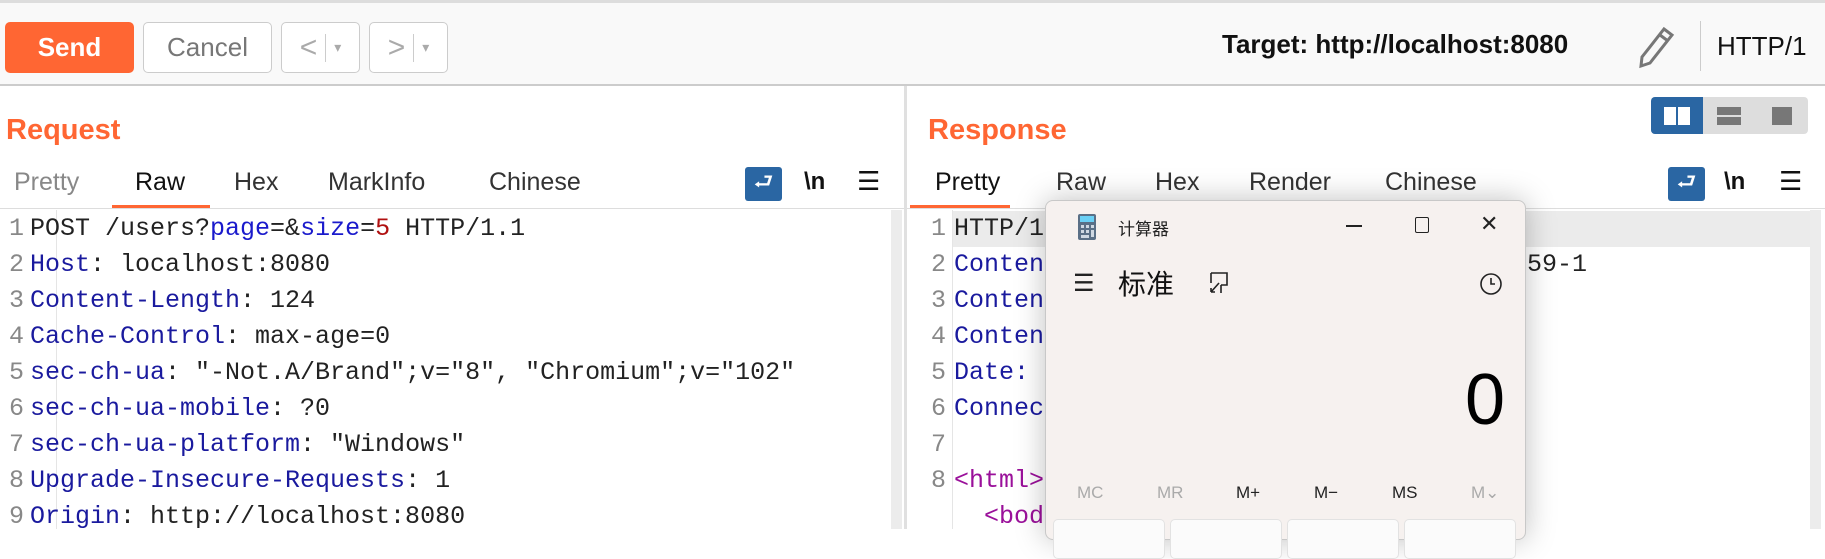  I want to click on header-value: : http://localhost:8080, so click(293, 516).